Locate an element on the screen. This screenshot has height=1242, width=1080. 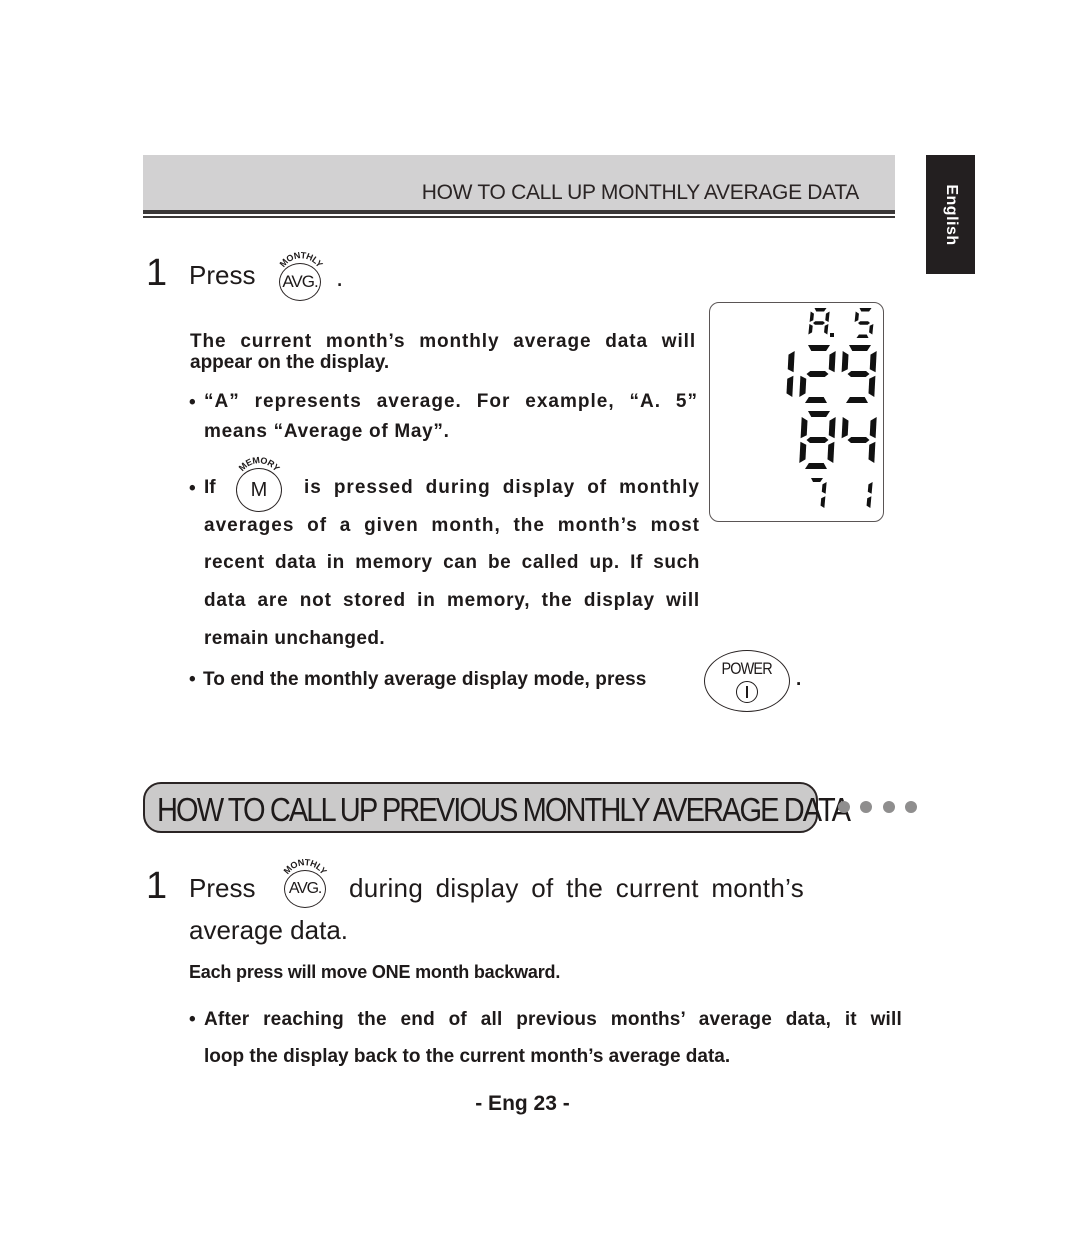
intro-line-2: appear on the display. is located at coordinates (290, 362).